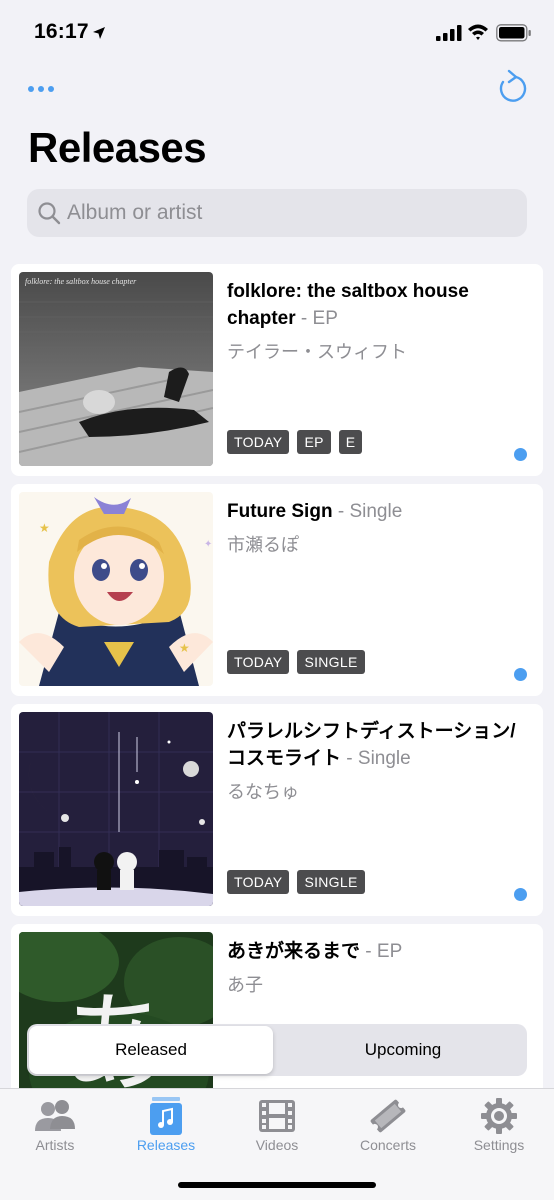 The image size is (554, 1200). I want to click on tab-label: Videos, so click(277, 1145).